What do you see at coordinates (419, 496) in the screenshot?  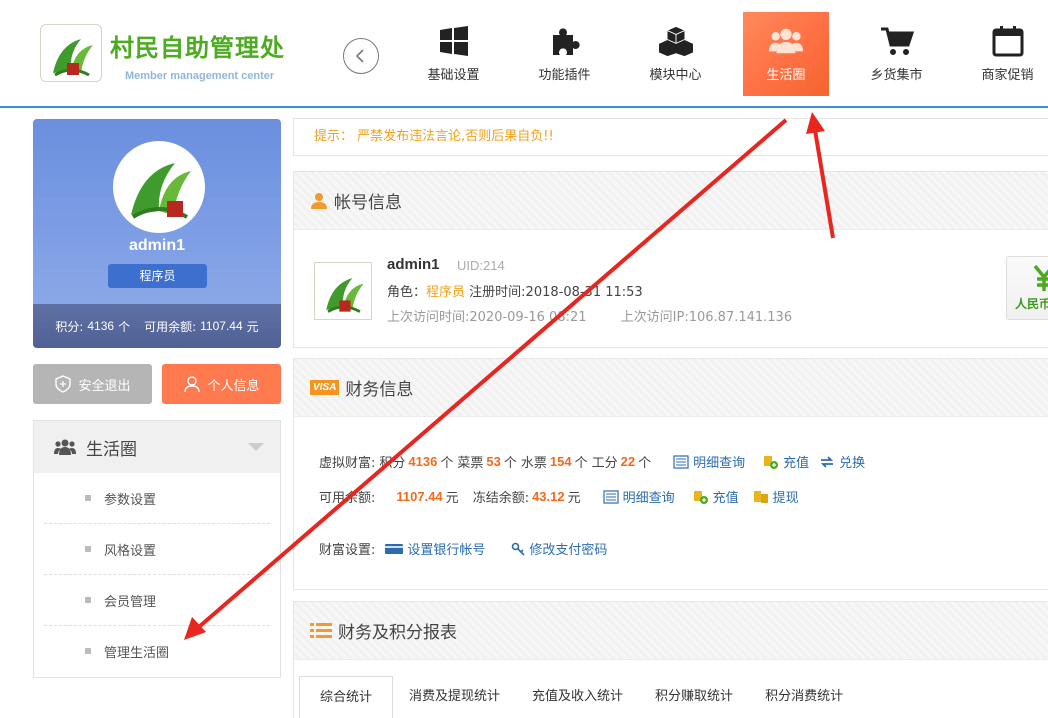 I see `available-value: 1107.44` at bounding box center [419, 496].